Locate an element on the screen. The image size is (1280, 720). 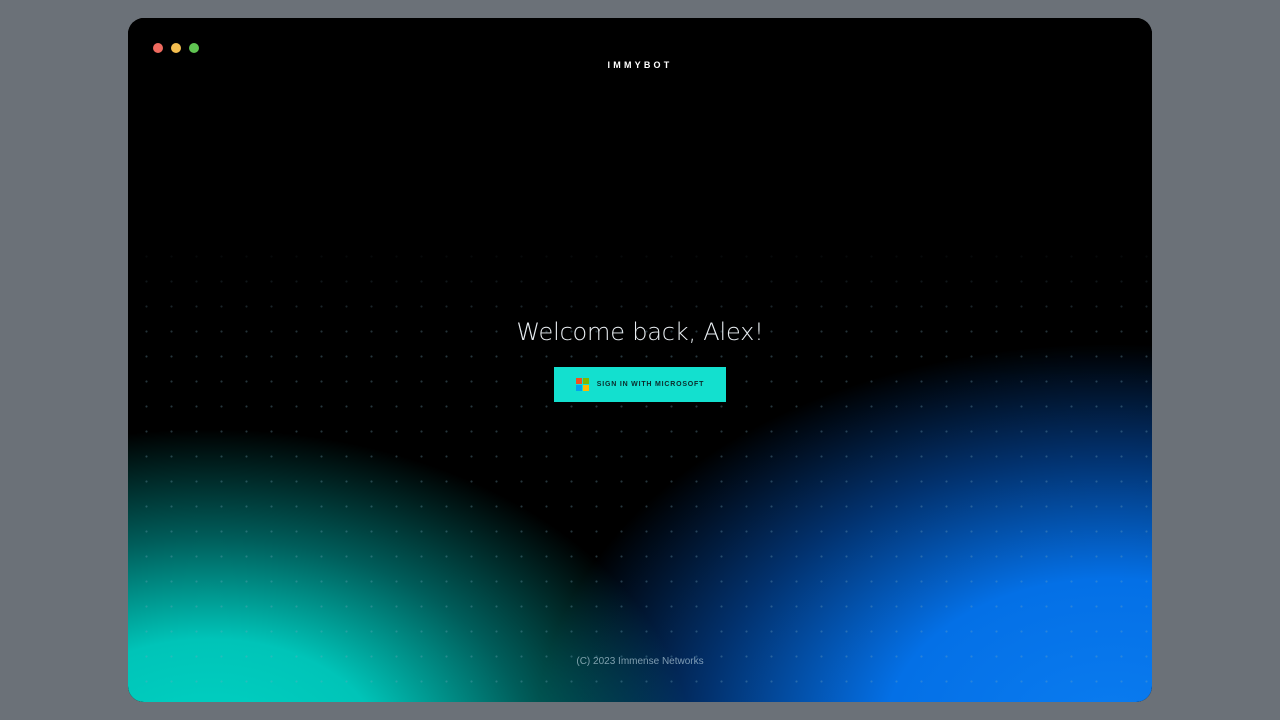
brand-logo: IMMYBOT is located at coordinates (640, 65).